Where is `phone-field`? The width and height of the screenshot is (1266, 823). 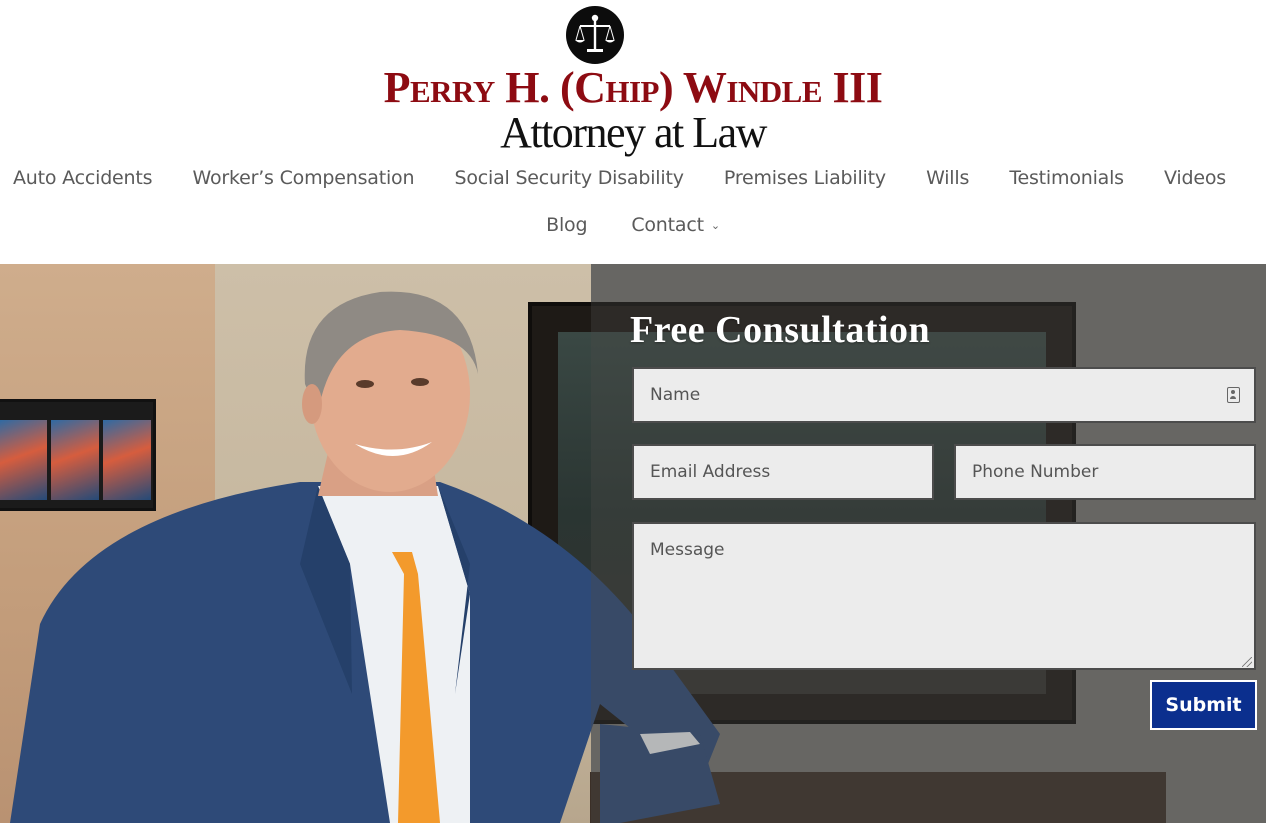 phone-field is located at coordinates (1105, 472).